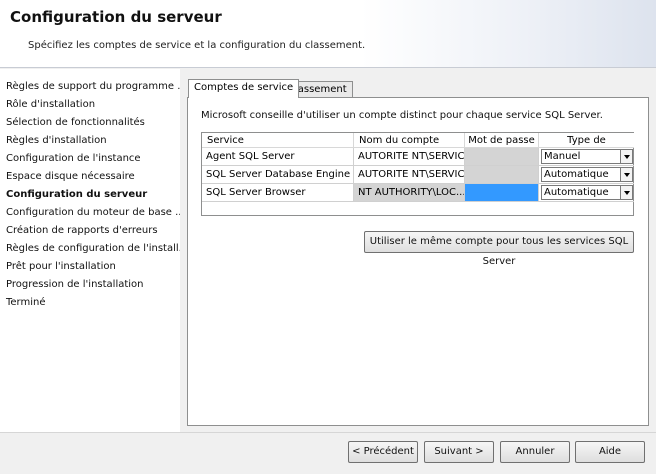  Describe the element at coordinates (56, 141) in the screenshot. I see `nav-item-install-rules: Règles d'installation` at that location.